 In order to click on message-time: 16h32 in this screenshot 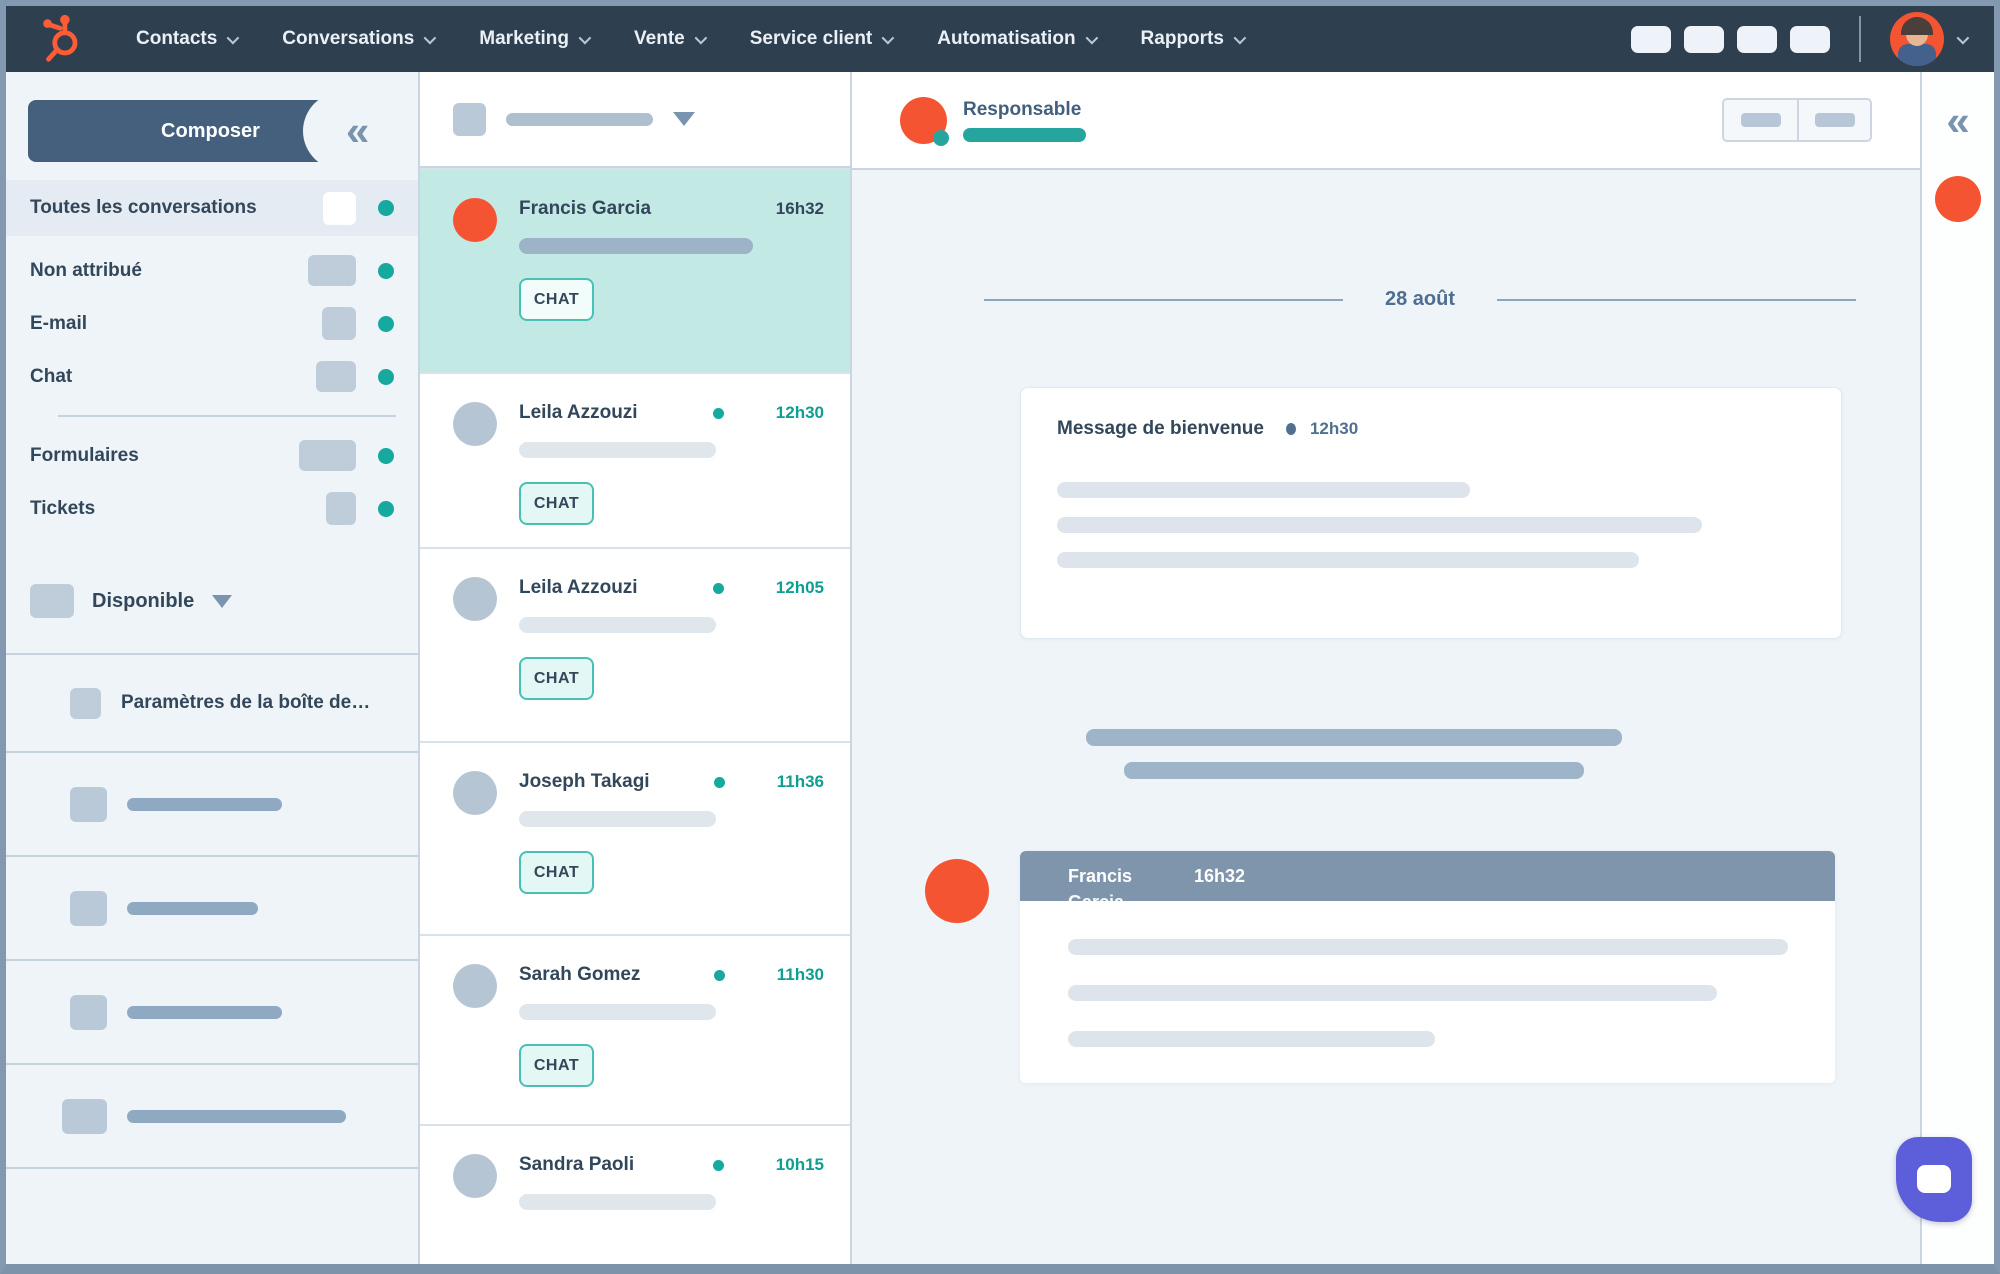, I will do `click(1220, 876)`.